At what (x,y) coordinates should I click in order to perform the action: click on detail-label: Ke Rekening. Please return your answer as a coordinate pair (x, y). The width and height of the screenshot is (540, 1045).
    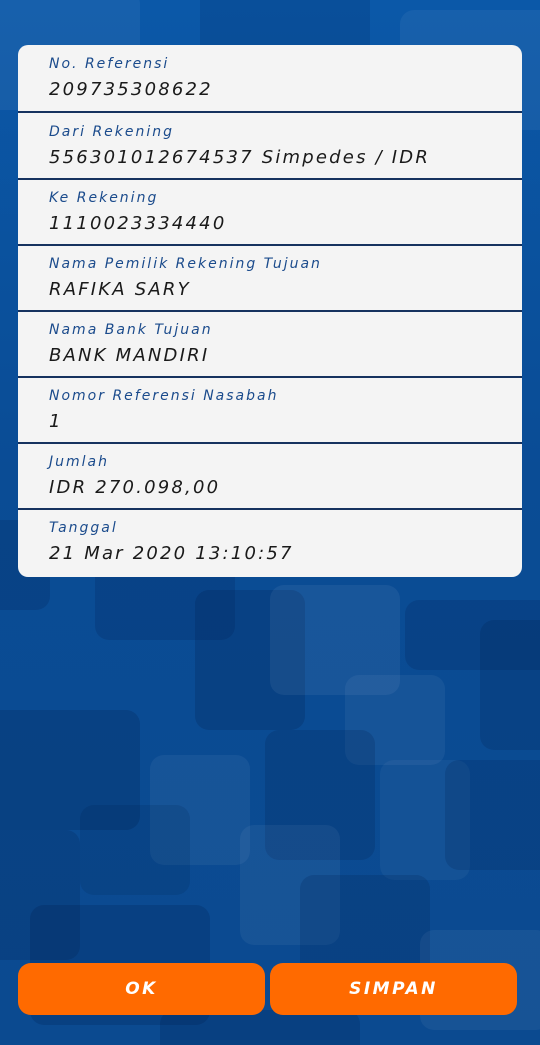
    Looking at the image, I should click on (104, 198).